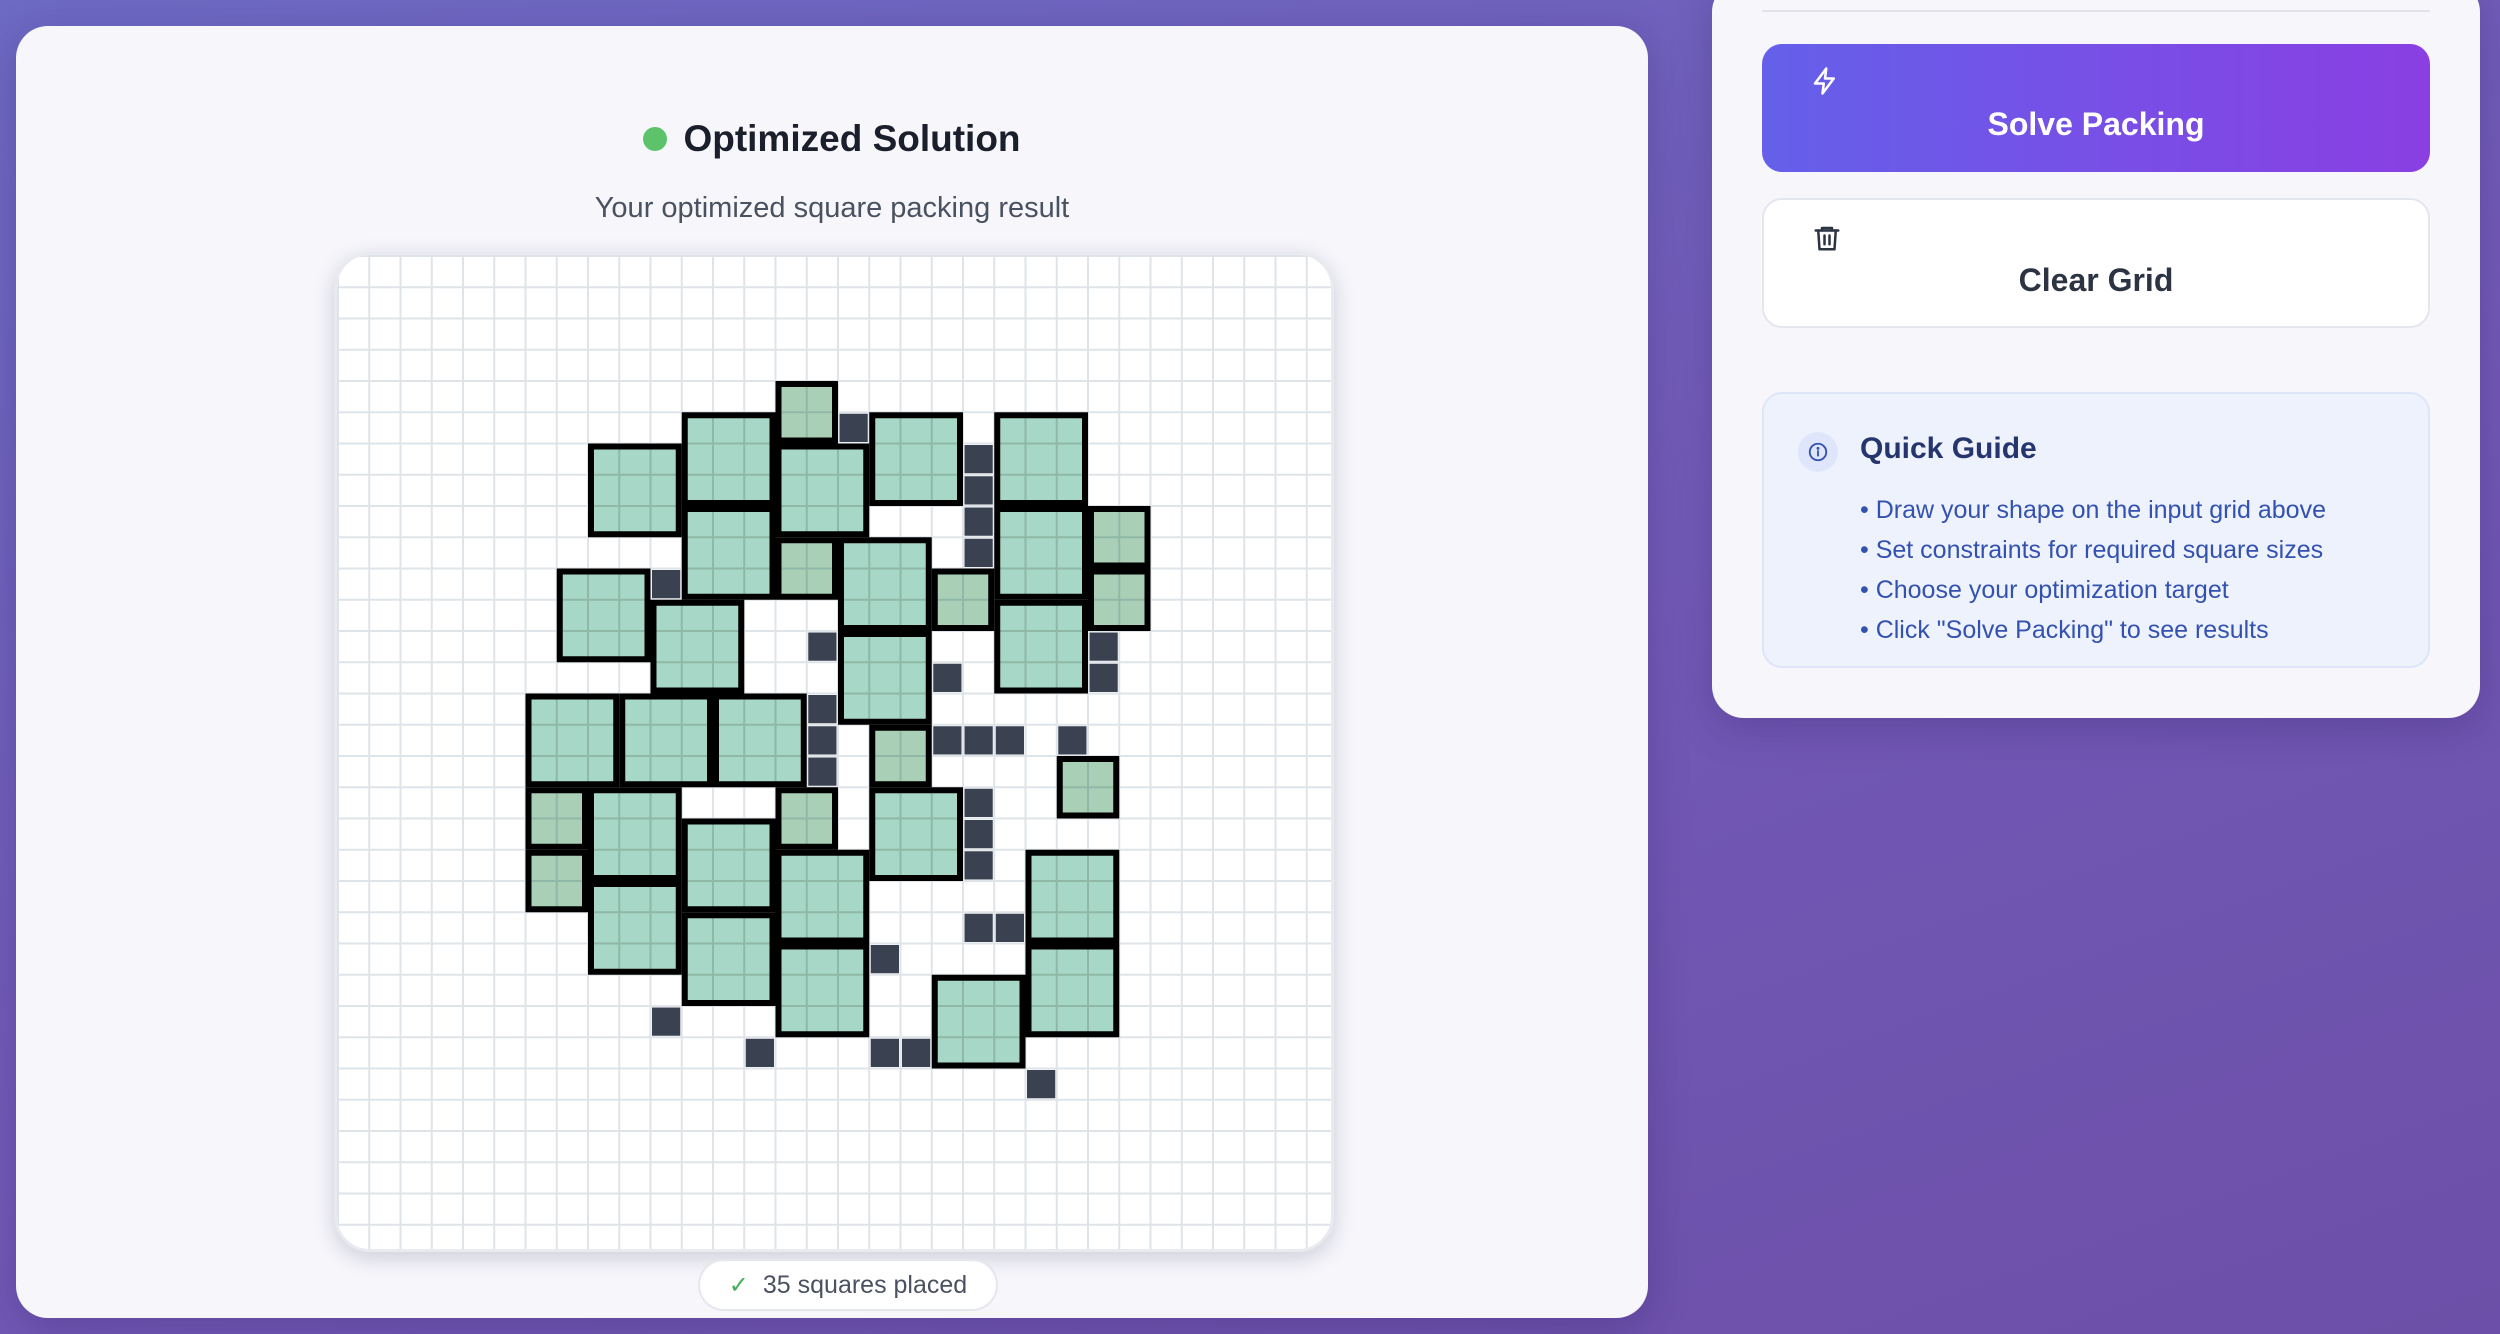 The image size is (2500, 1334). Describe the element at coordinates (2044, 590) in the screenshot. I see `guide-item: • Choose your optimization target` at that location.